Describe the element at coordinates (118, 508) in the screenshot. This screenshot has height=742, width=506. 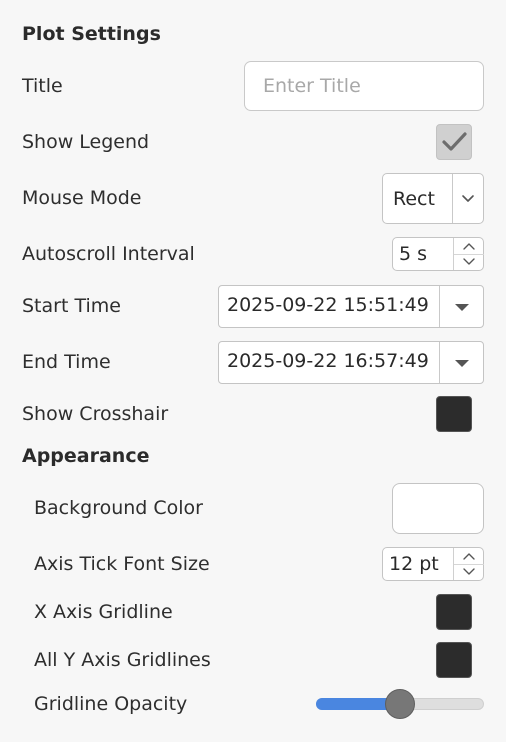
I see `background-color-label: Background Color` at that location.